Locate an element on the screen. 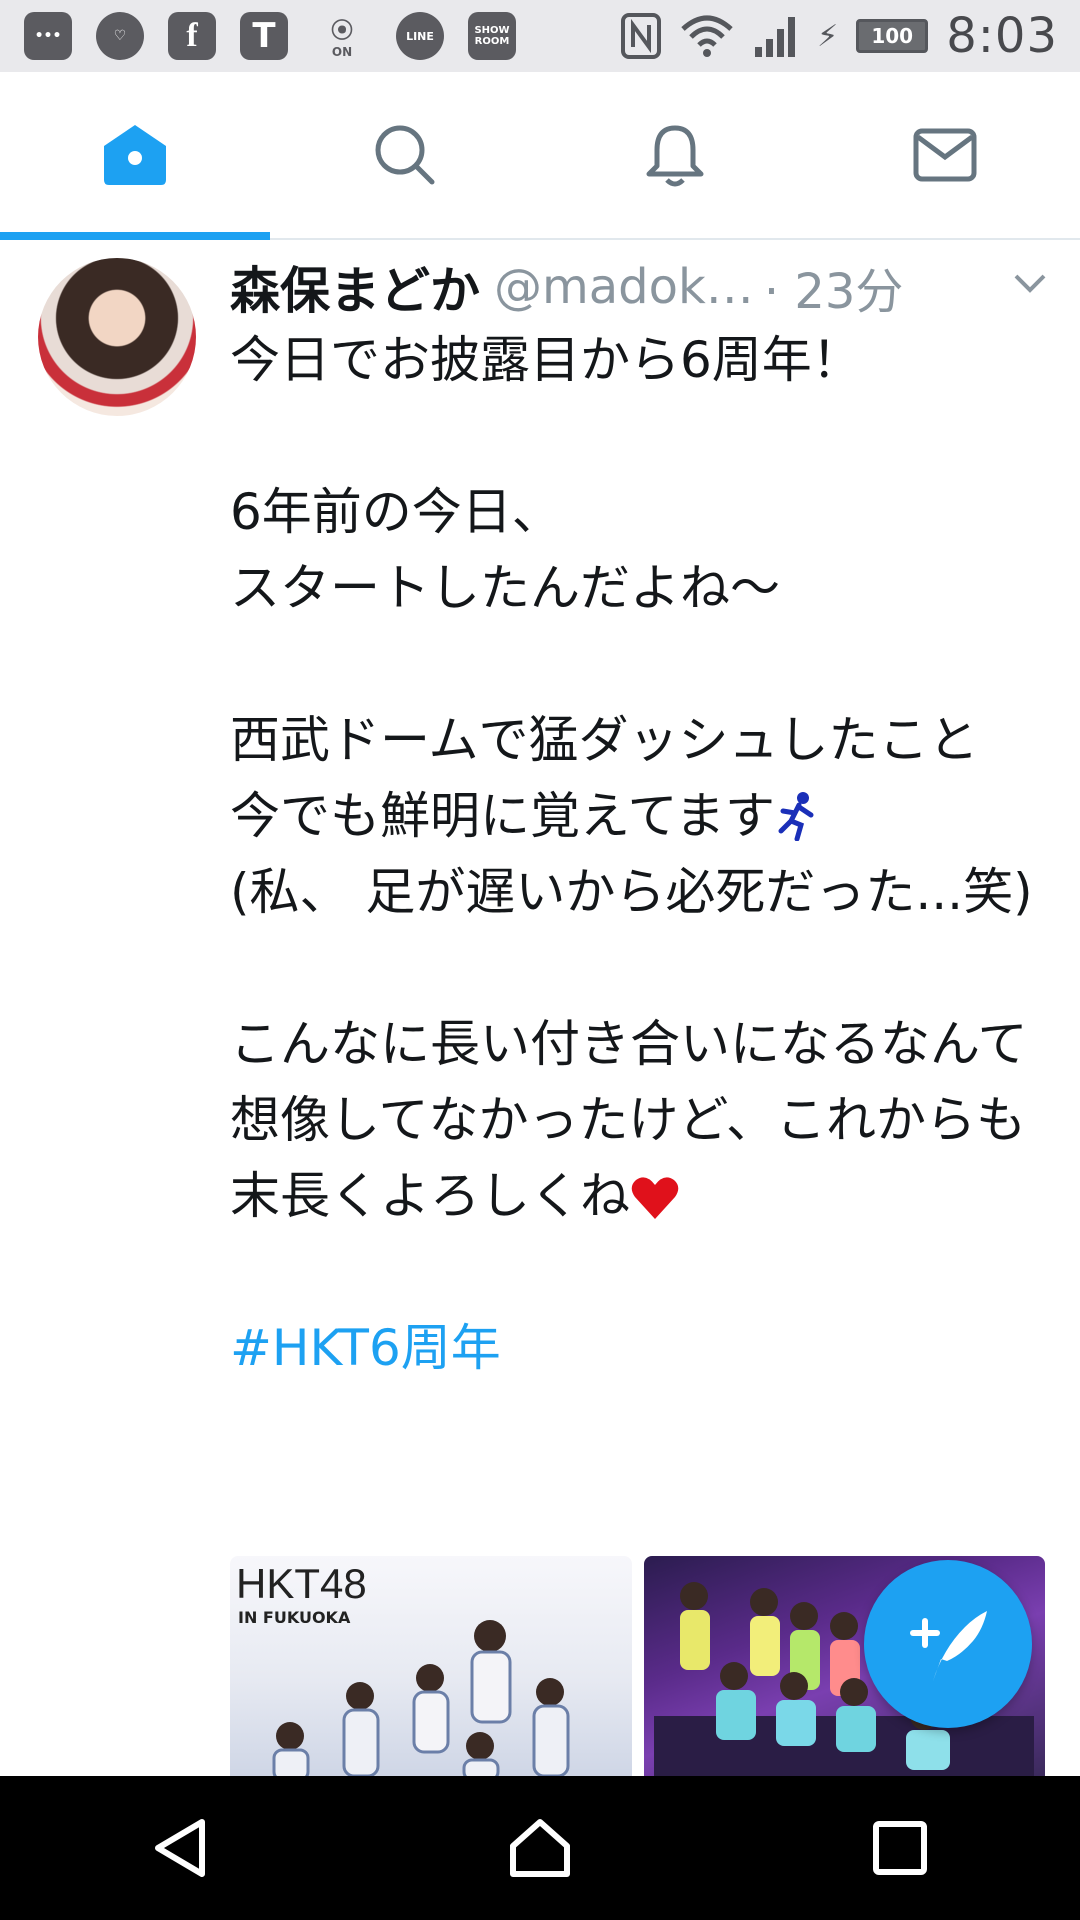  tab-messages is located at coordinates (945, 155).